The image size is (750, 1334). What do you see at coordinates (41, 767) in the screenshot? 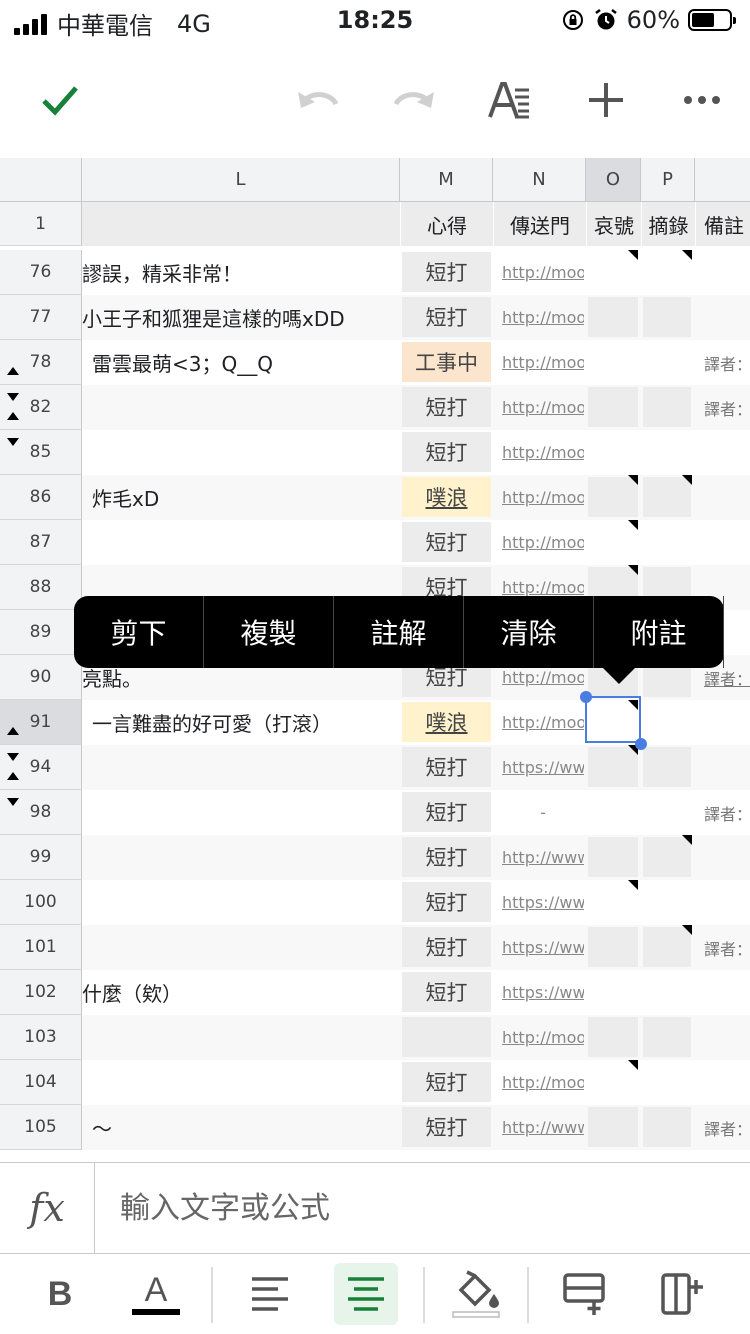
I see `row-header: 94` at bounding box center [41, 767].